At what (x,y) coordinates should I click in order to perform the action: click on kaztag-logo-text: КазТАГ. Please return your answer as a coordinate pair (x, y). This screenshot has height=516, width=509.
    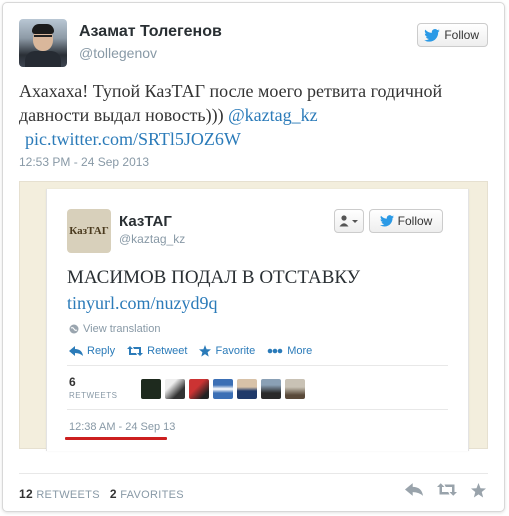
    Looking at the image, I should click on (89, 231).